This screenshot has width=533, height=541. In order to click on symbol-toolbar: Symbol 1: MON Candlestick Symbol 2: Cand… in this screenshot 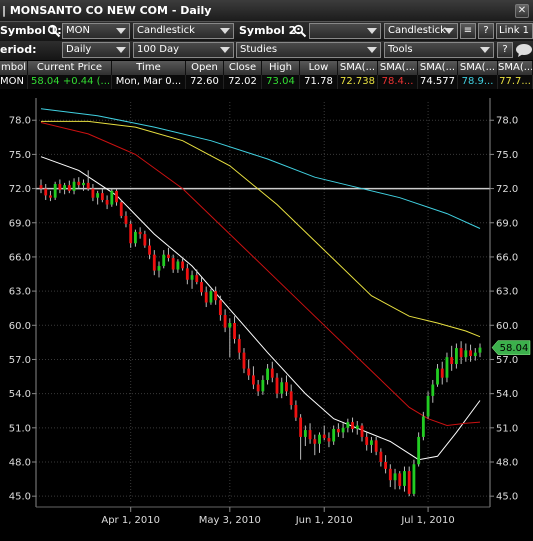, I will do `click(266, 31)`.